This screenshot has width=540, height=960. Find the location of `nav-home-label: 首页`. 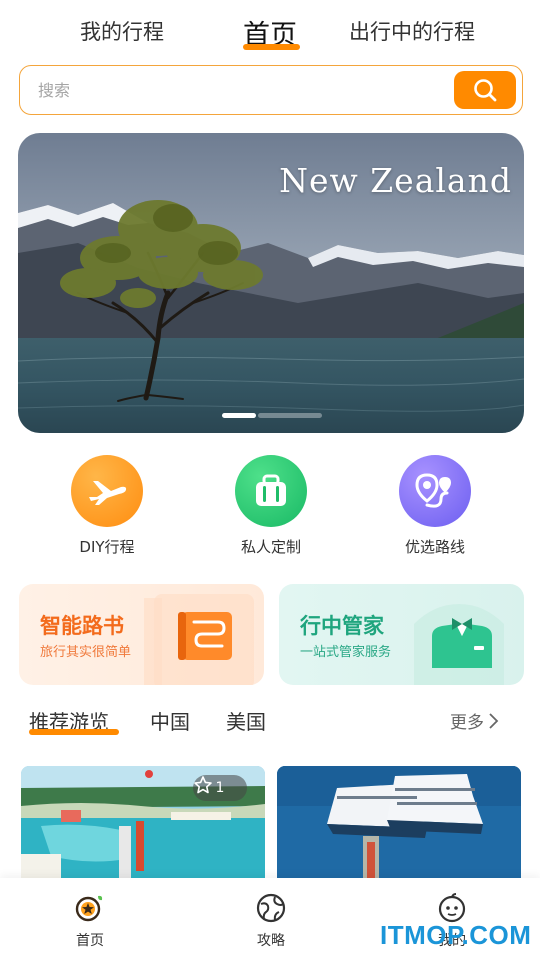

nav-home-label: 首页 is located at coordinates (90, 941).